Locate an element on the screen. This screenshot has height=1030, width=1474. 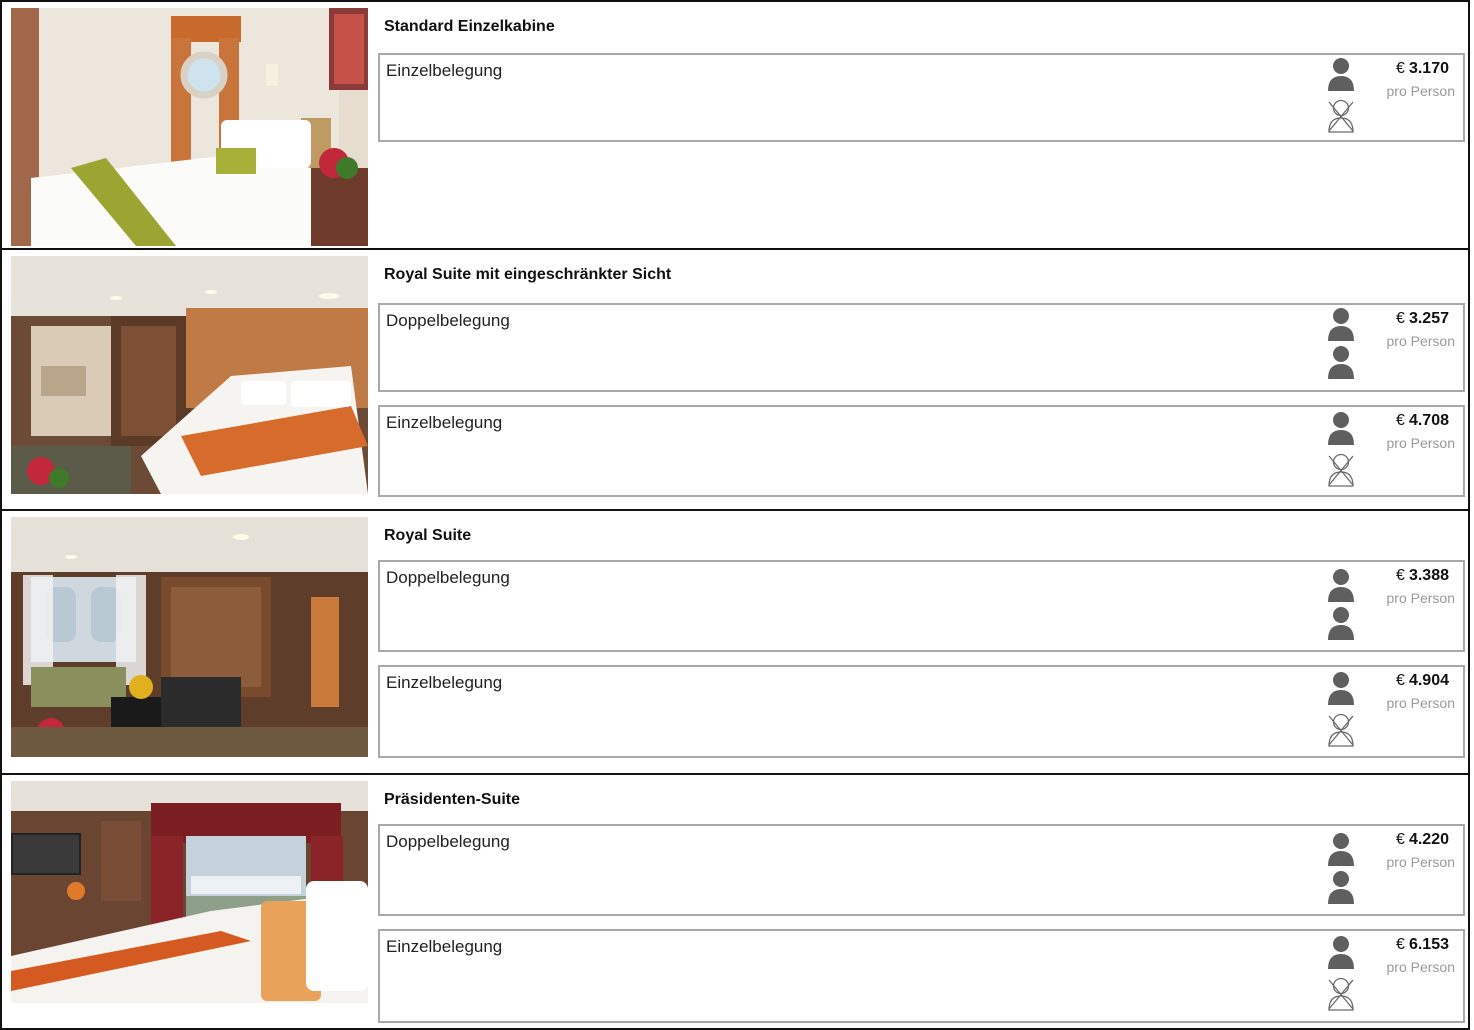
occupancy-option-einzelbelegung: Einzelbelegung €4.904 pro Person is located at coordinates (921, 711).